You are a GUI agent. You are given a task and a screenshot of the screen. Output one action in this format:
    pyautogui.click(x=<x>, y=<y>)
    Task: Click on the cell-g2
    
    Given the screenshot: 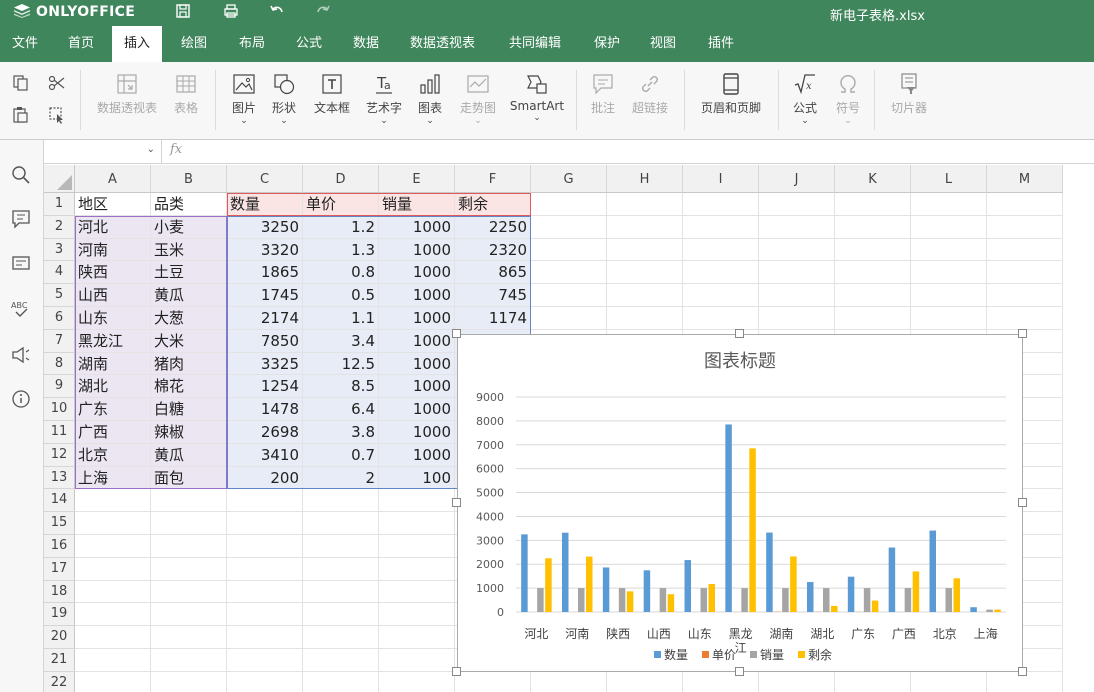 What is the action you would take?
    pyautogui.click(x=569, y=227)
    